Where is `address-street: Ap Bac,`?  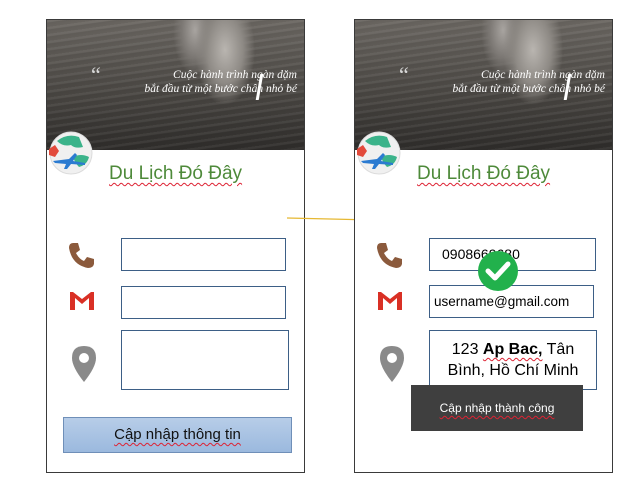 address-street: Ap Bac, is located at coordinates (512, 349).